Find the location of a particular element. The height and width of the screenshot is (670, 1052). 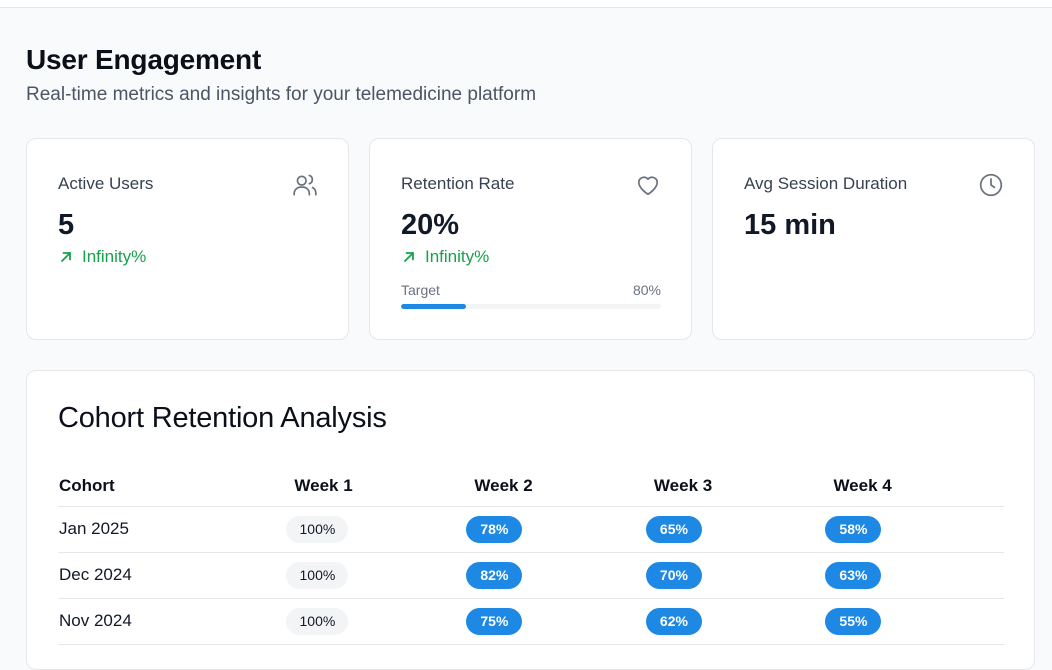

metric-value: 5 is located at coordinates (66, 225).